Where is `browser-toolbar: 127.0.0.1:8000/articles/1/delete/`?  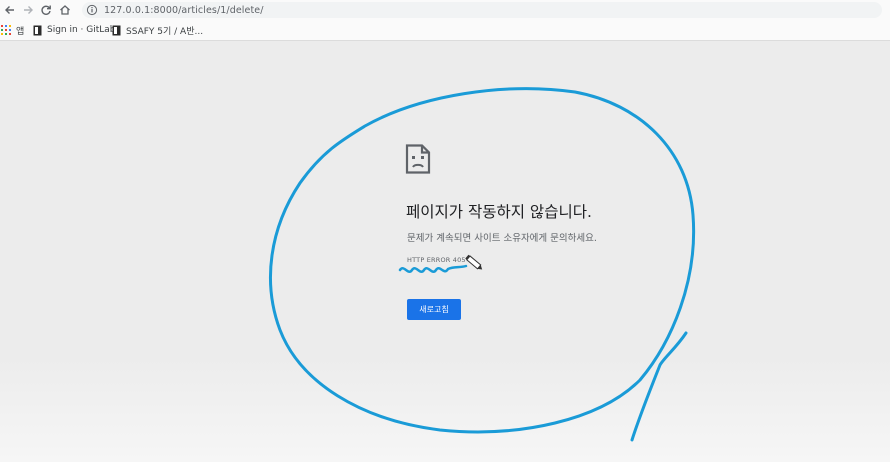
browser-toolbar: 127.0.0.1:8000/articles/1/delete/ is located at coordinates (445, 10).